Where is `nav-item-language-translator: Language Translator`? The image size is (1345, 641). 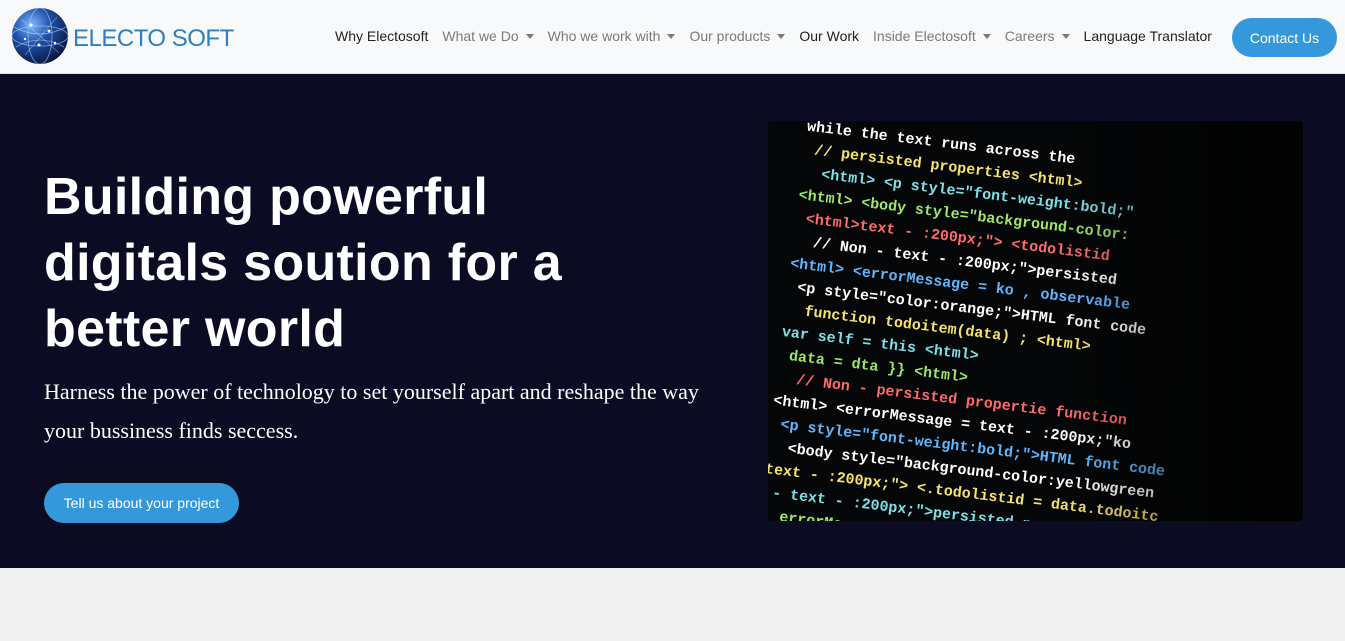 nav-item-language-translator: Language Translator is located at coordinates (1148, 36).